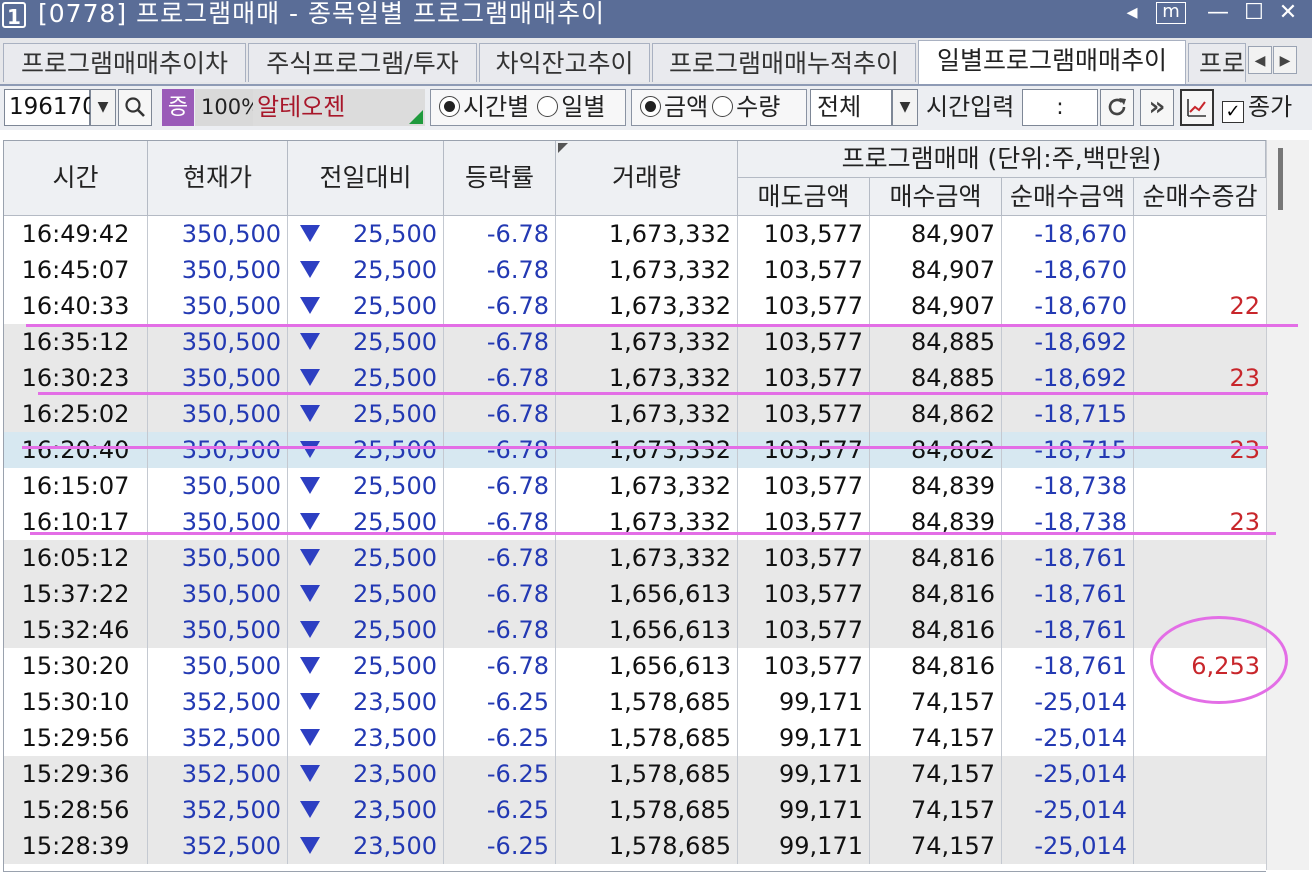 The image size is (1312, 878). What do you see at coordinates (1280, 179) in the screenshot?
I see `scroll-thumb` at bounding box center [1280, 179].